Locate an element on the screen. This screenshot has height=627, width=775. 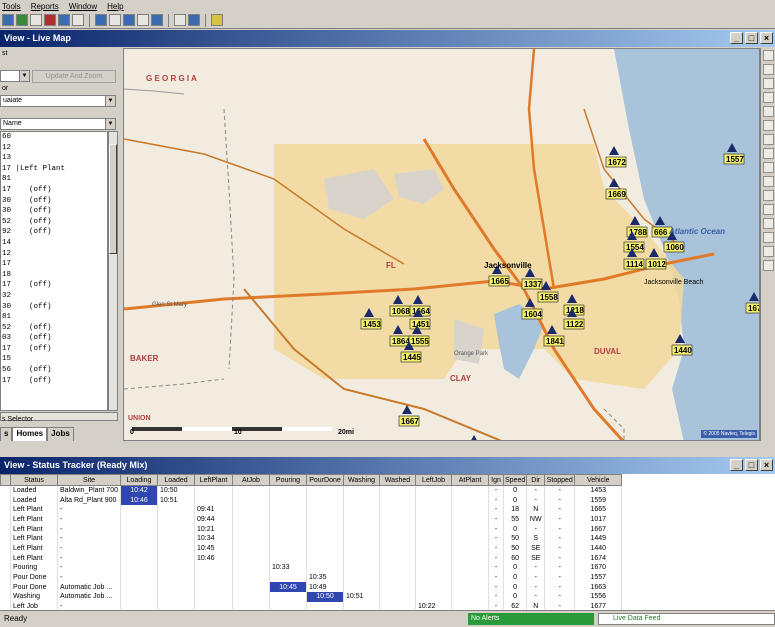
column-header: Speed is located at coordinates (515, 480).